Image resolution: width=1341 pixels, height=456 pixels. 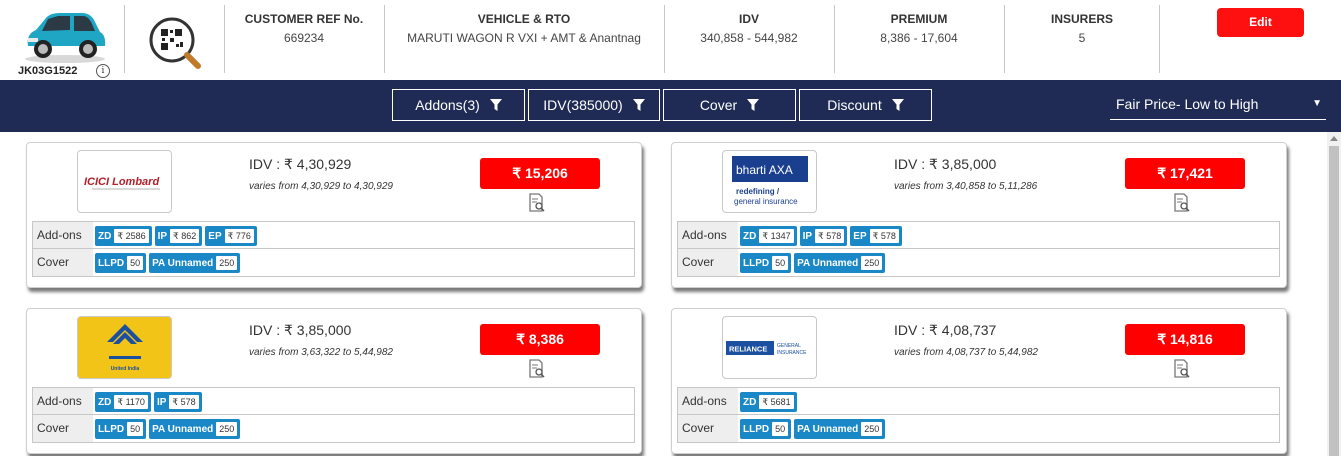 What do you see at coordinates (304, 28) in the screenshot?
I see `customer-ref-column: CUSTOMER REF No. 669234` at bounding box center [304, 28].